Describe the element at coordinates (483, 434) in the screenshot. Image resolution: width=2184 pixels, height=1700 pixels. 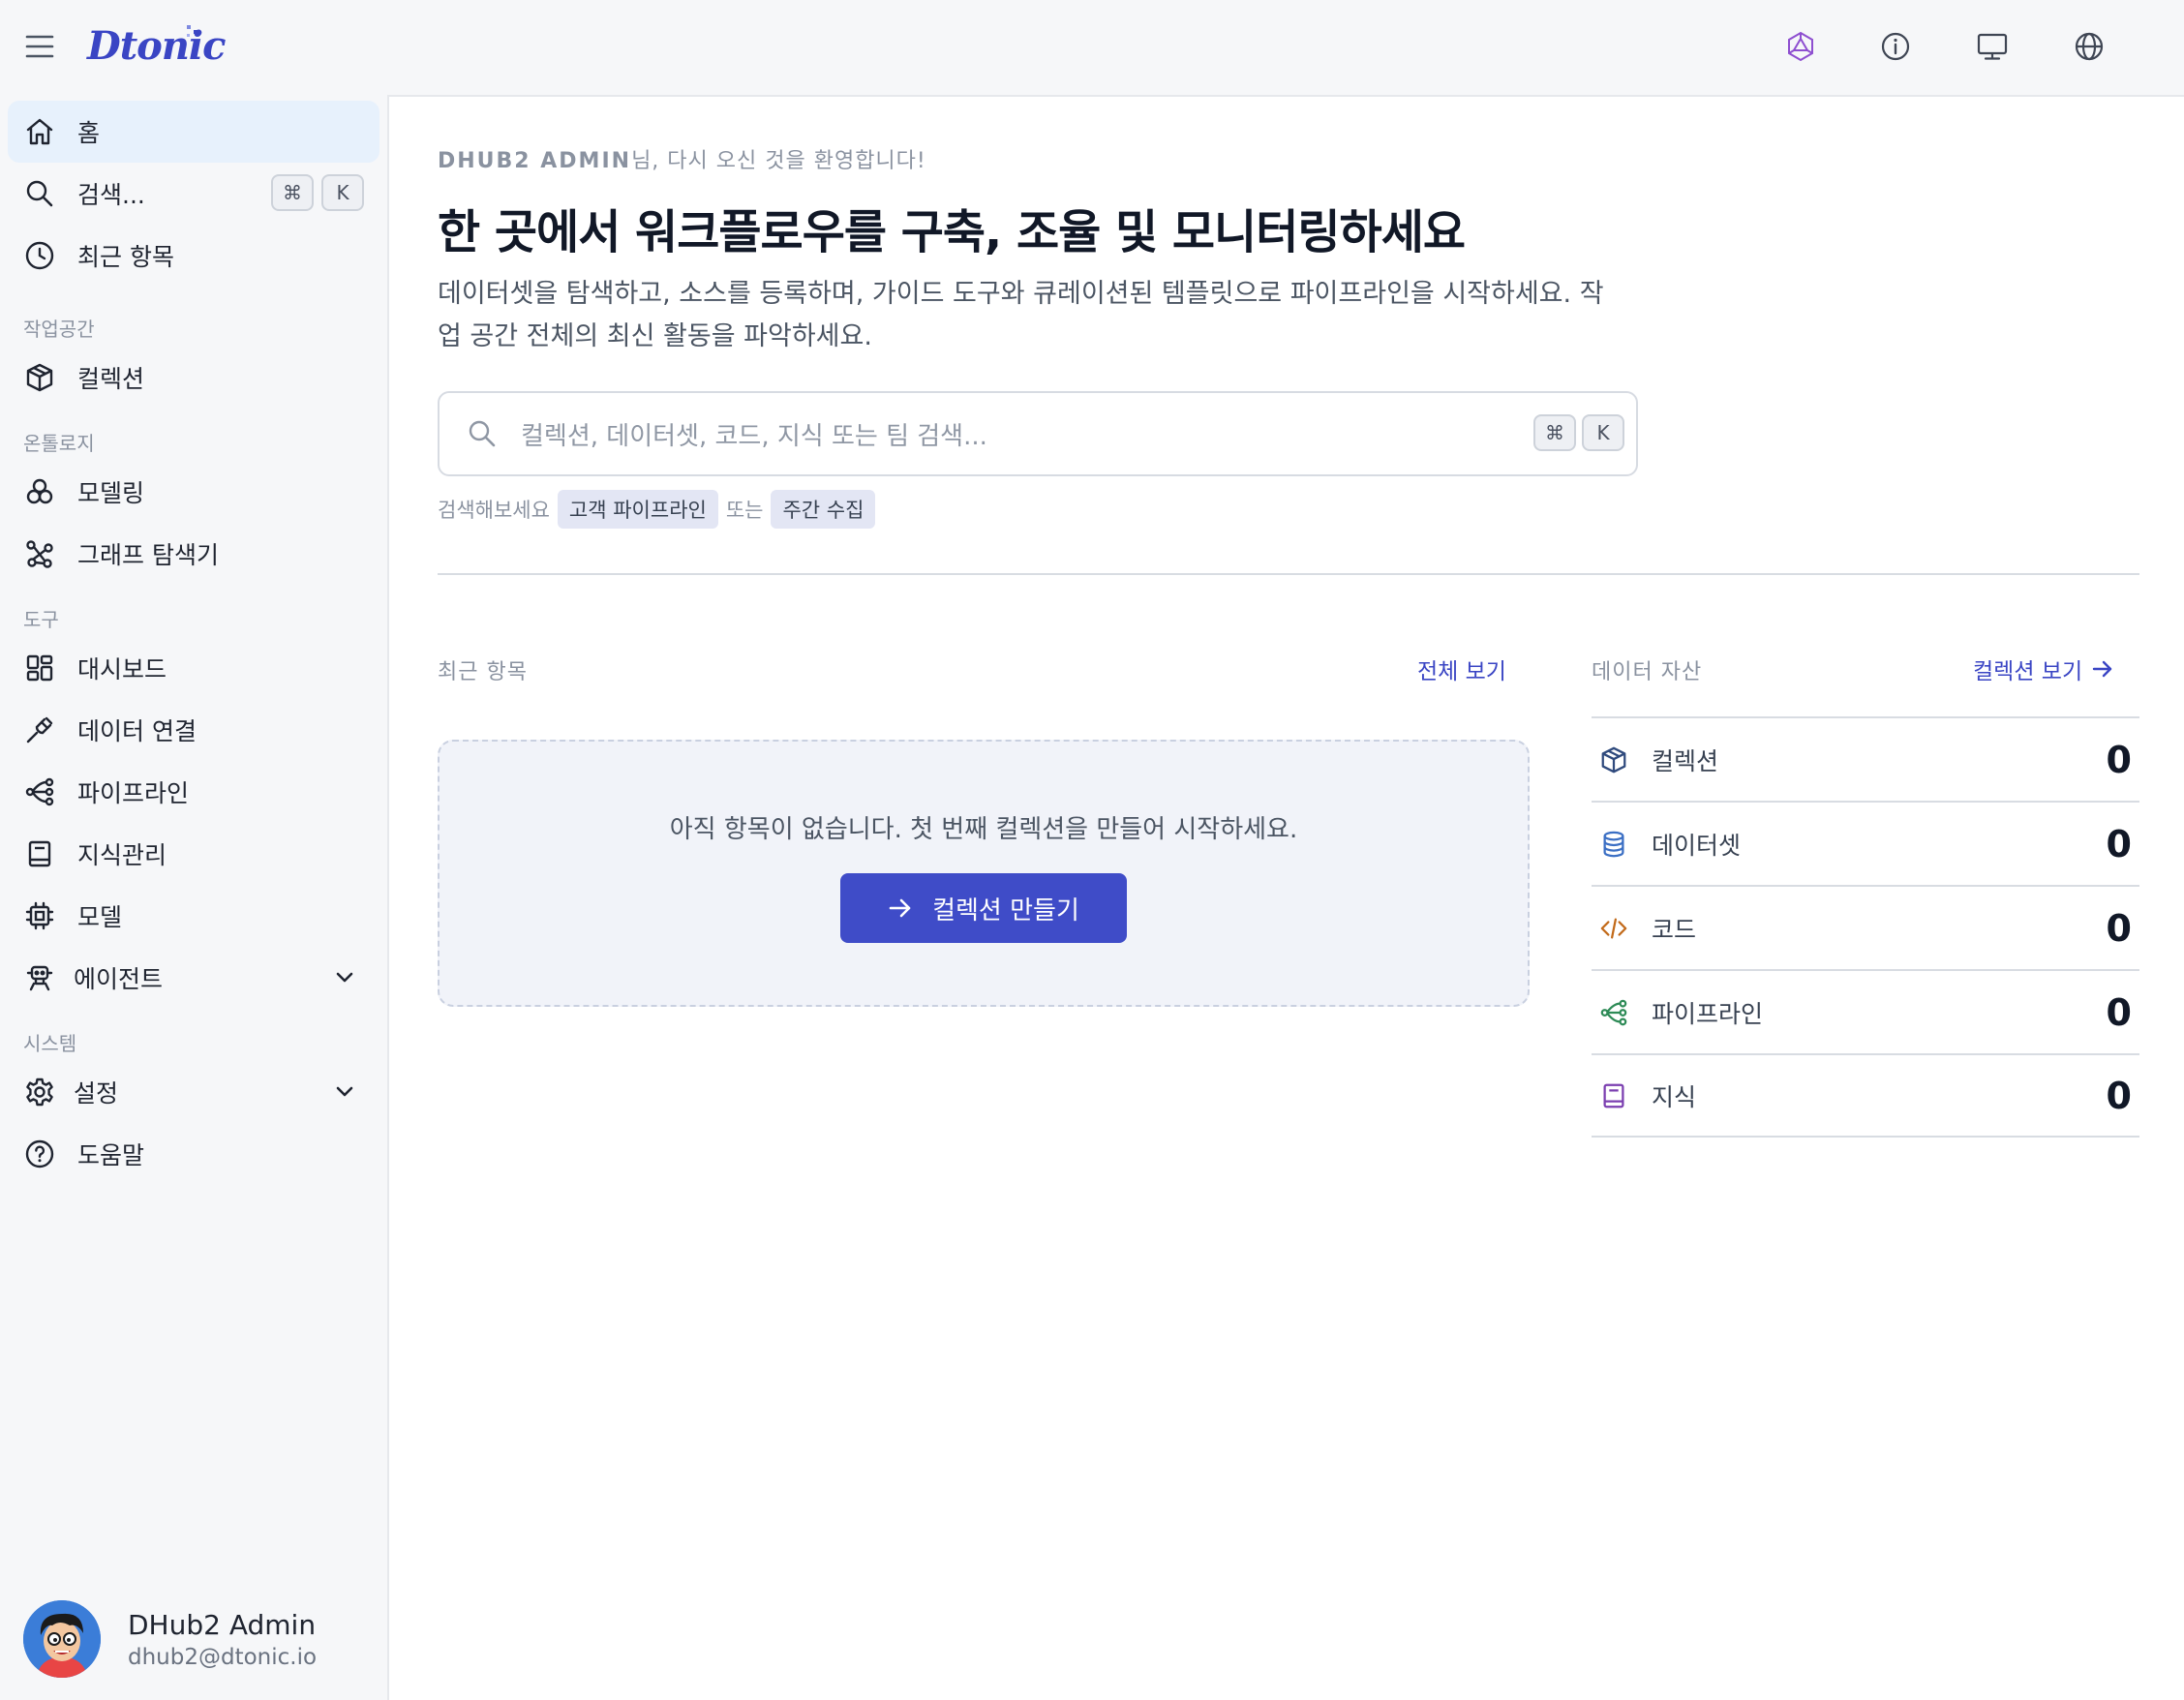
I see `search-icon` at that location.